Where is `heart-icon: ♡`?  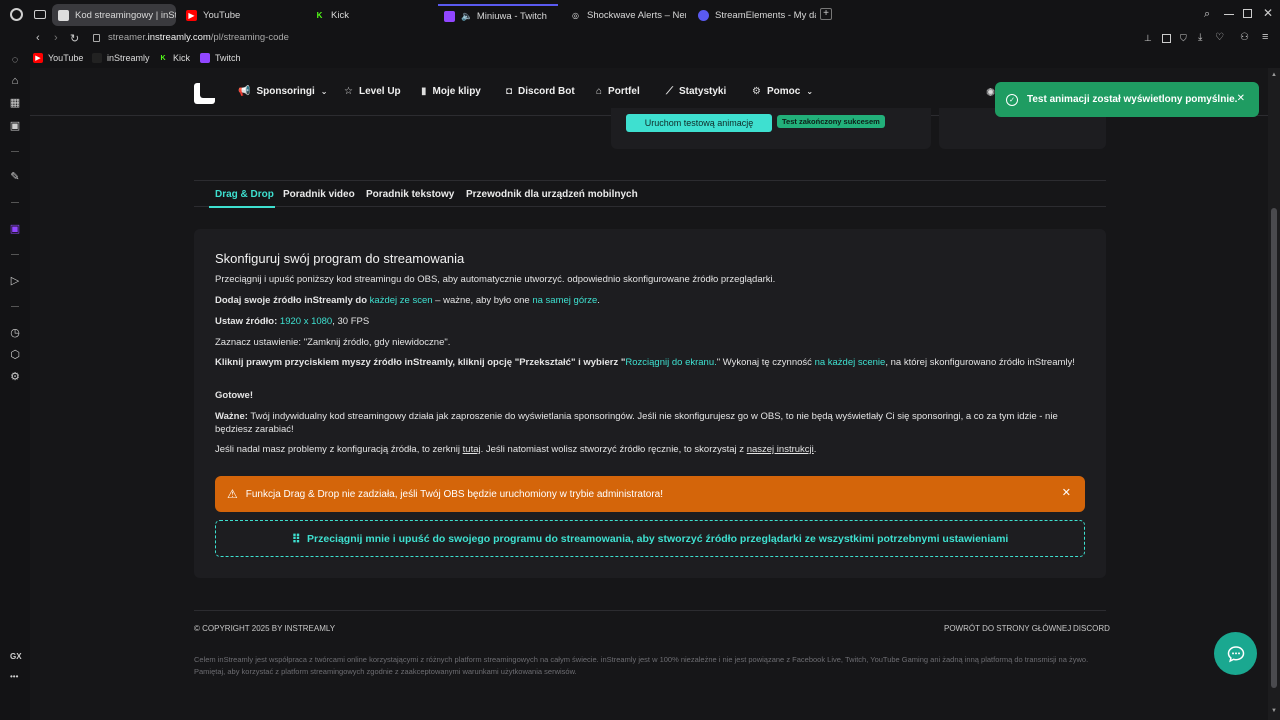
heart-icon: ♡ is located at coordinates (1219, 37).